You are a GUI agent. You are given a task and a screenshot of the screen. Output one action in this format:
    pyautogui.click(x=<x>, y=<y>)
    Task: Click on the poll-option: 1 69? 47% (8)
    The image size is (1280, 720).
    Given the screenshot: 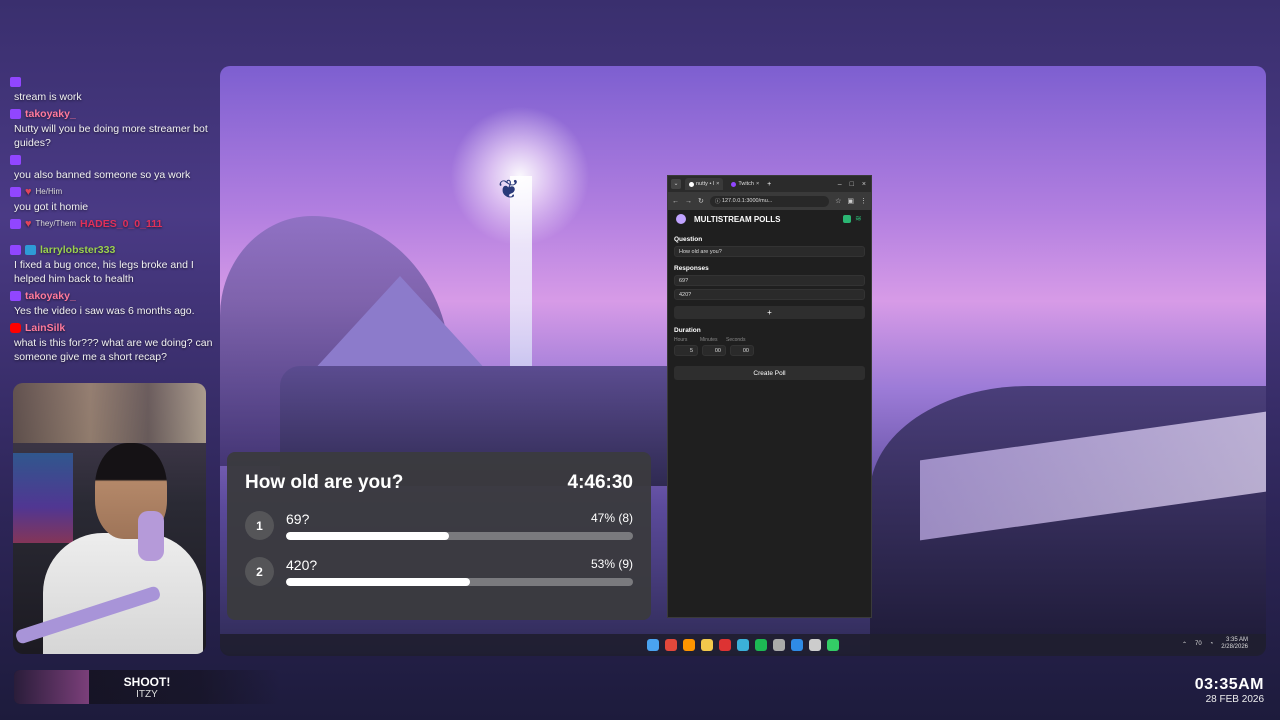 What is the action you would take?
    pyautogui.click(x=439, y=525)
    